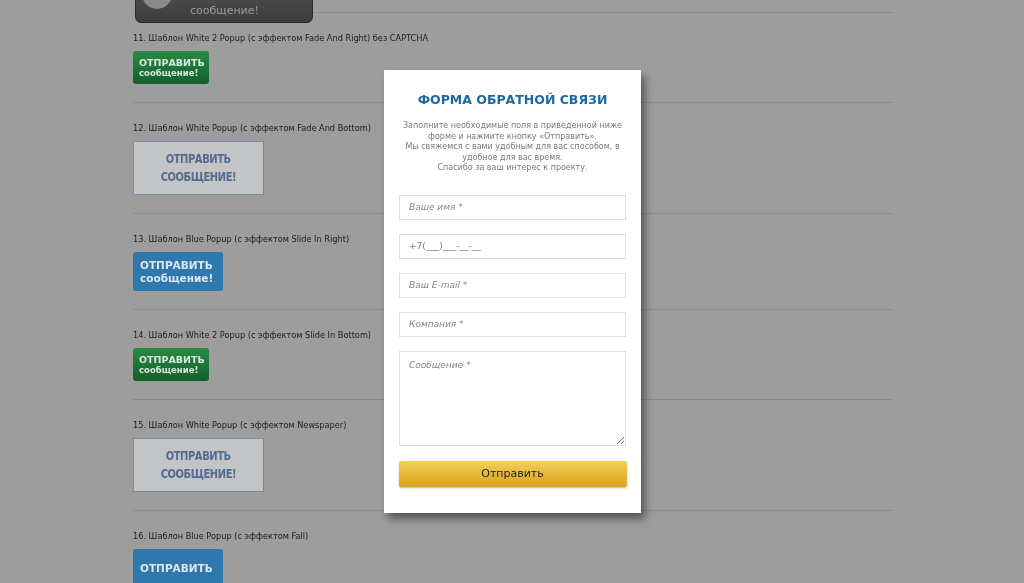 This screenshot has height=583, width=1024. Describe the element at coordinates (241, 239) in the screenshot. I see `template-label: 13. Шаблон Blue Popup (с эффектом Slide In Right)` at that location.